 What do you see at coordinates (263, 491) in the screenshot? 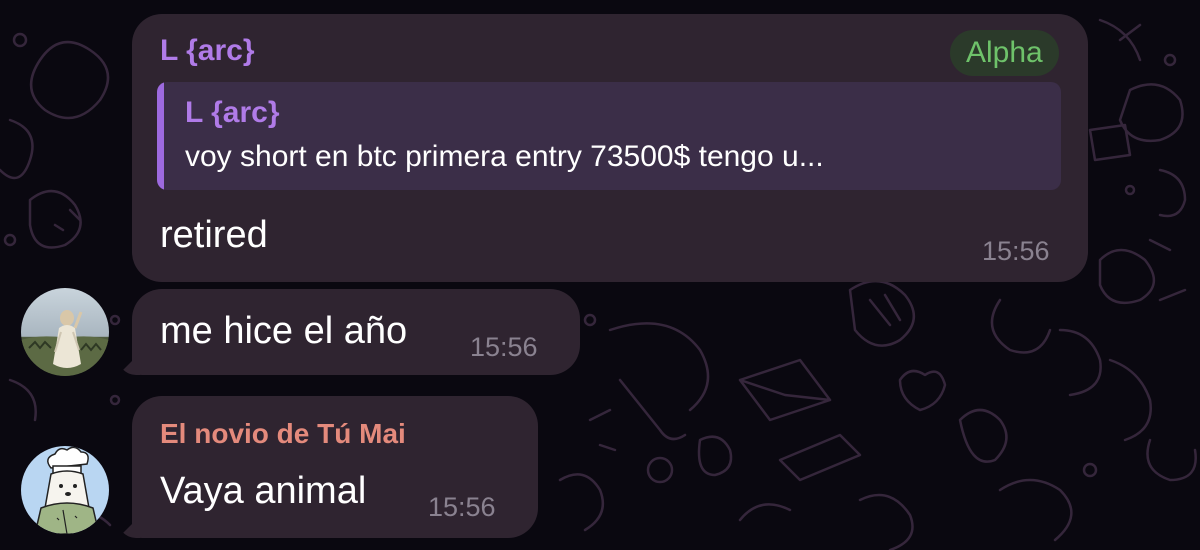
I see `message-text: Vaya animal` at bounding box center [263, 491].